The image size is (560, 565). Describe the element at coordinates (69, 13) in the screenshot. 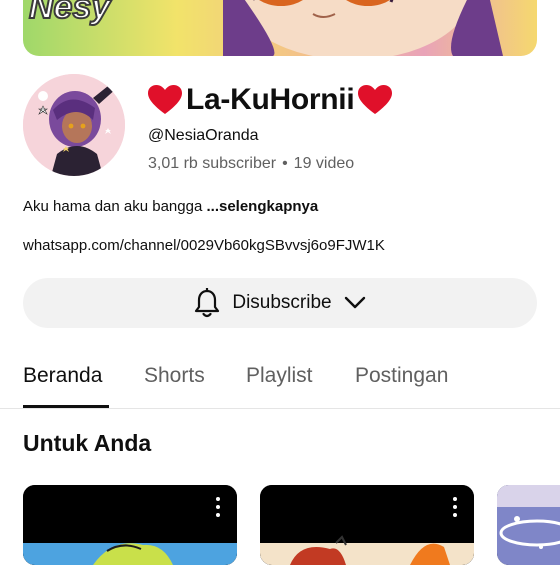

I see `banner-text: Nesy` at that location.